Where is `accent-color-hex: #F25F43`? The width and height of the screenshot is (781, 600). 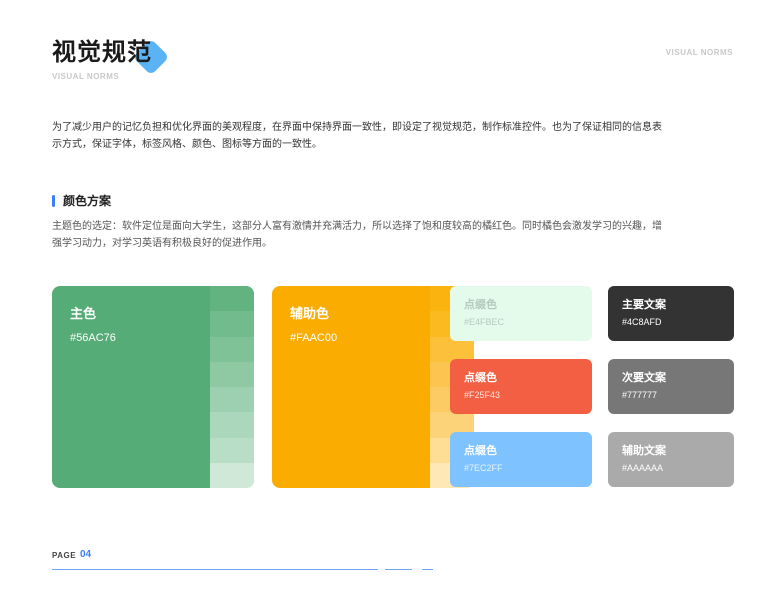
accent-color-hex: #F25F43 is located at coordinates (482, 395).